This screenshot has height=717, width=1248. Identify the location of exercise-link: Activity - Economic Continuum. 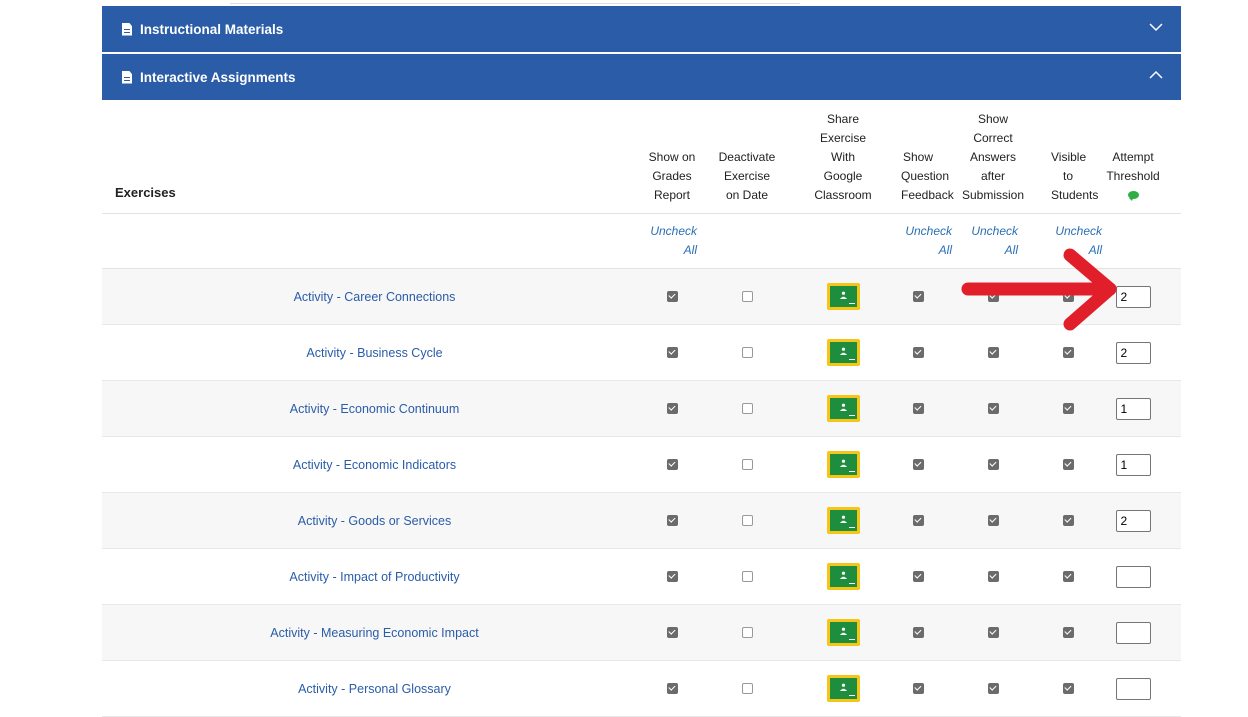
(375, 409).